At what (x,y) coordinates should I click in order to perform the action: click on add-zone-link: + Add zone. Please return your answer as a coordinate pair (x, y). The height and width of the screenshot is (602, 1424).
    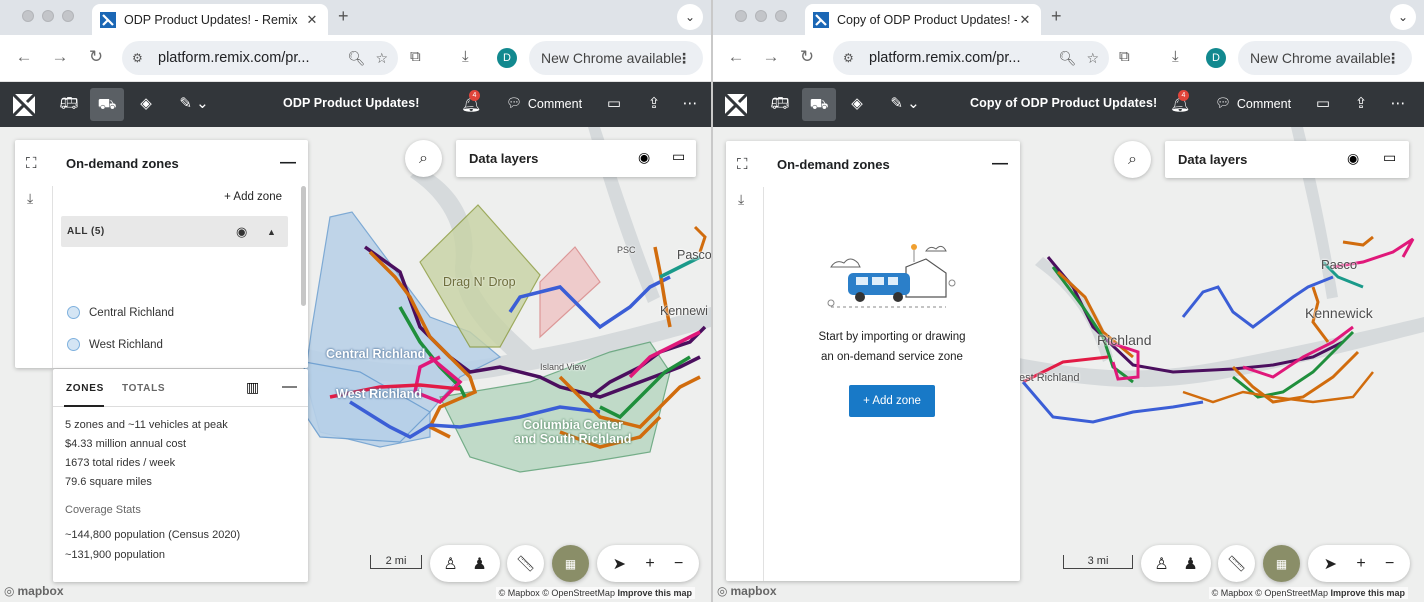
    Looking at the image, I should click on (253, 197).